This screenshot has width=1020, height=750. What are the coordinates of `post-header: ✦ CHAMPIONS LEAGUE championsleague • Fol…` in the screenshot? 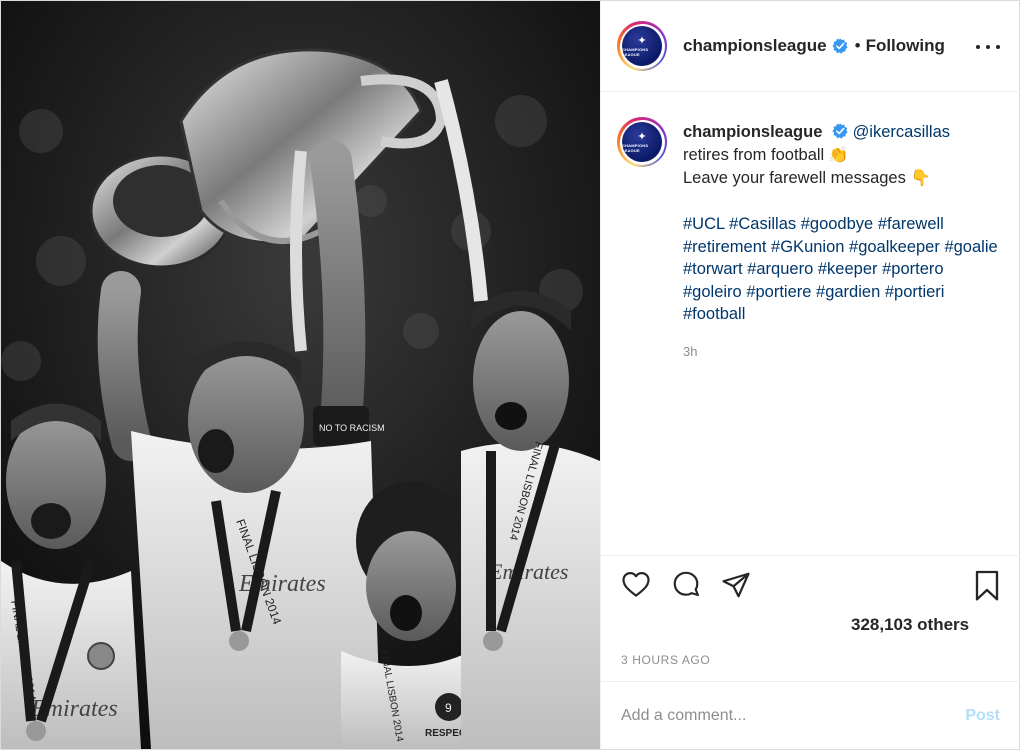 It's located at (810, 46).